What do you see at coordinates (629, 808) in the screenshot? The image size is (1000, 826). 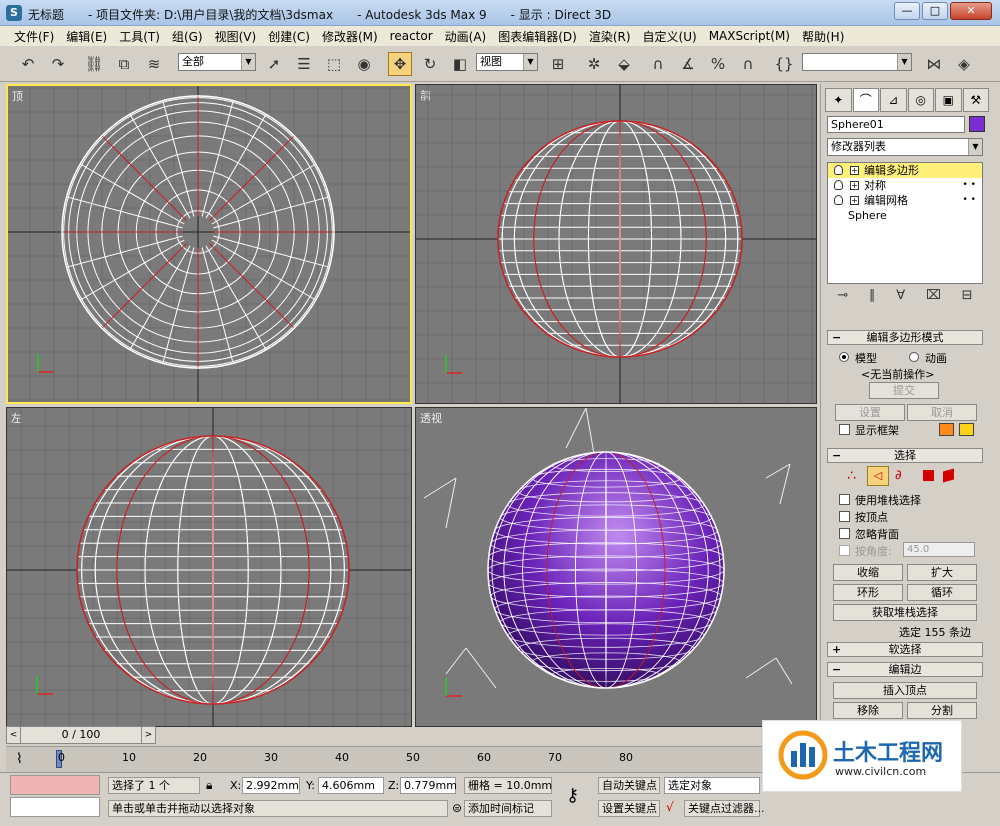 I see `set-key-button: 设置关键点` at bounding box center [629, 808].